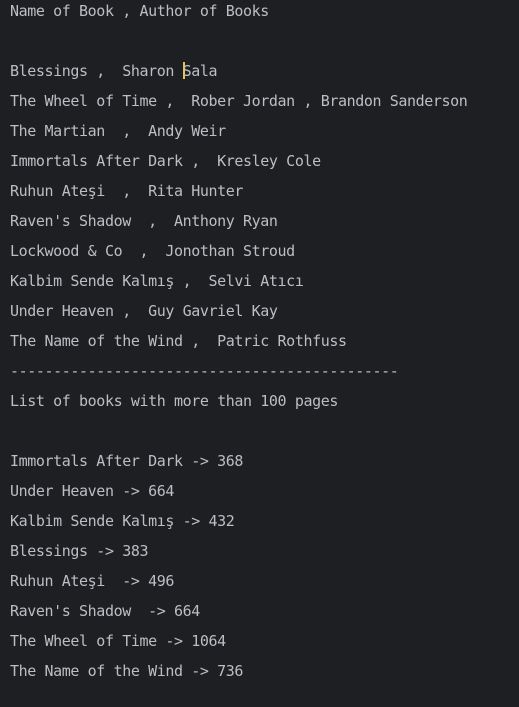 The width and height of the screenshot is (519, 707). What do you see at coordinates (157, 281) in the screenshot?
I see `book-line: Kalbim Sende Kalmış , Selvi Atıcı` at bounding box center [157, 281].